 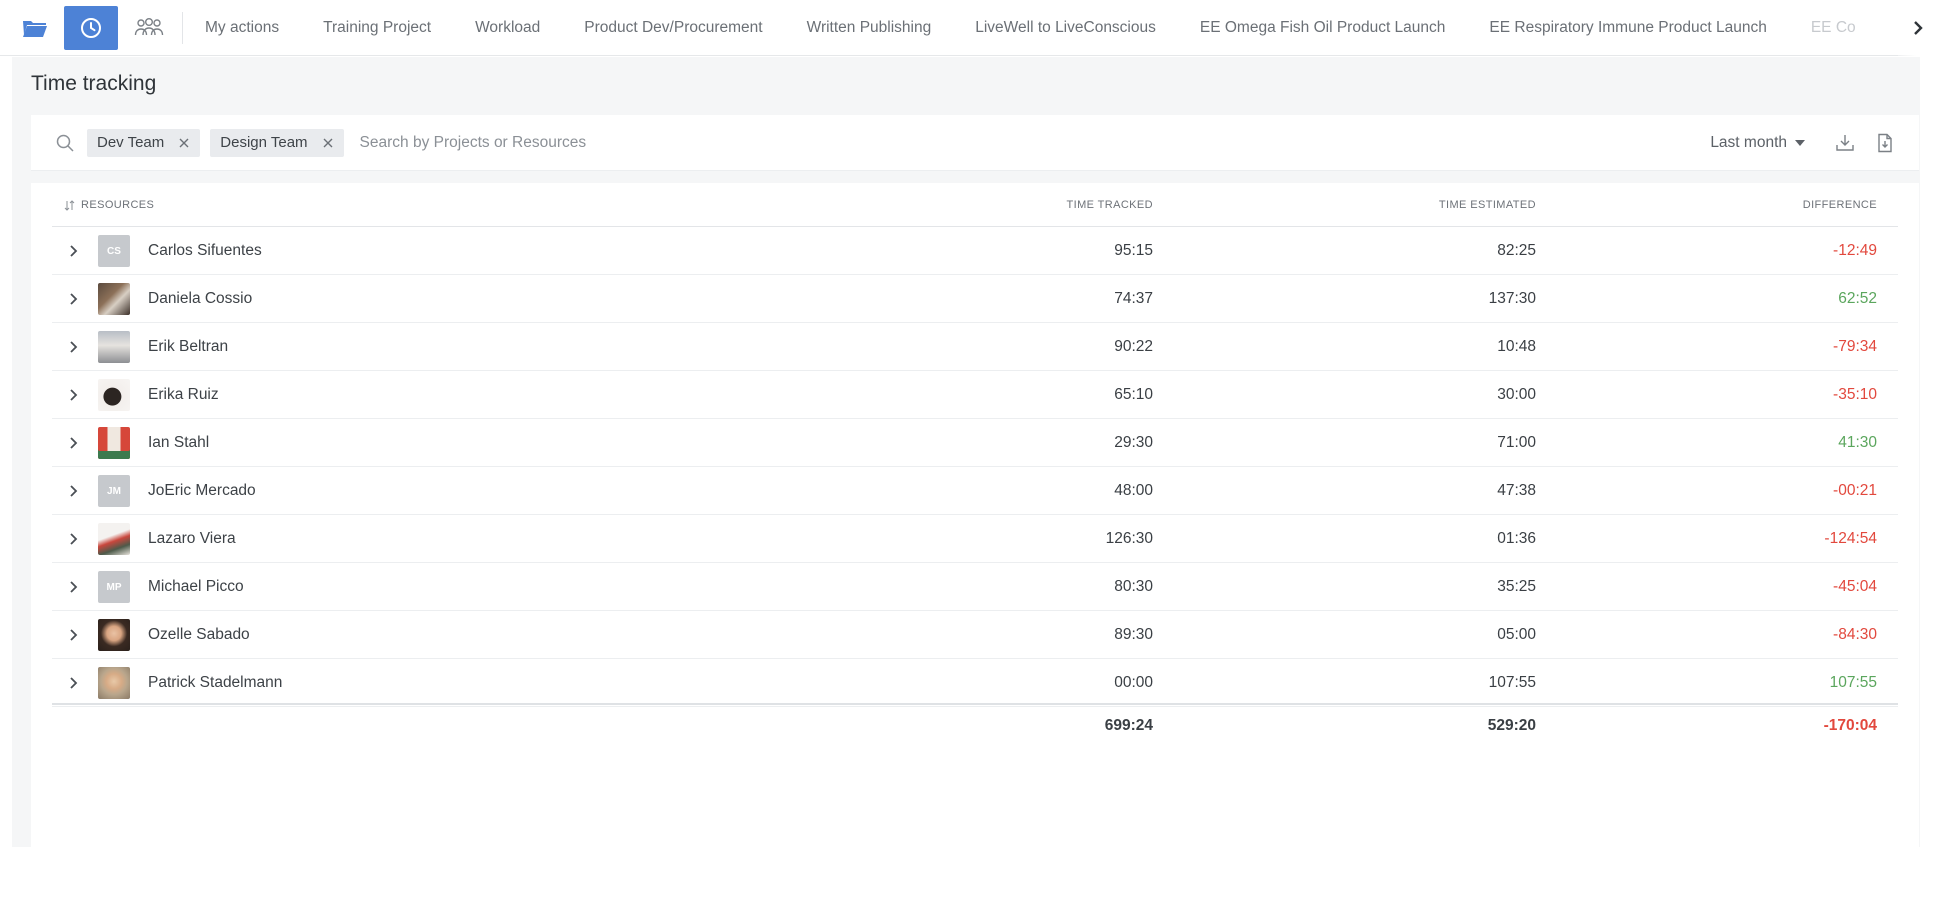 I want to click on period-dropdown: Last month, so click(x=1757, y=143).